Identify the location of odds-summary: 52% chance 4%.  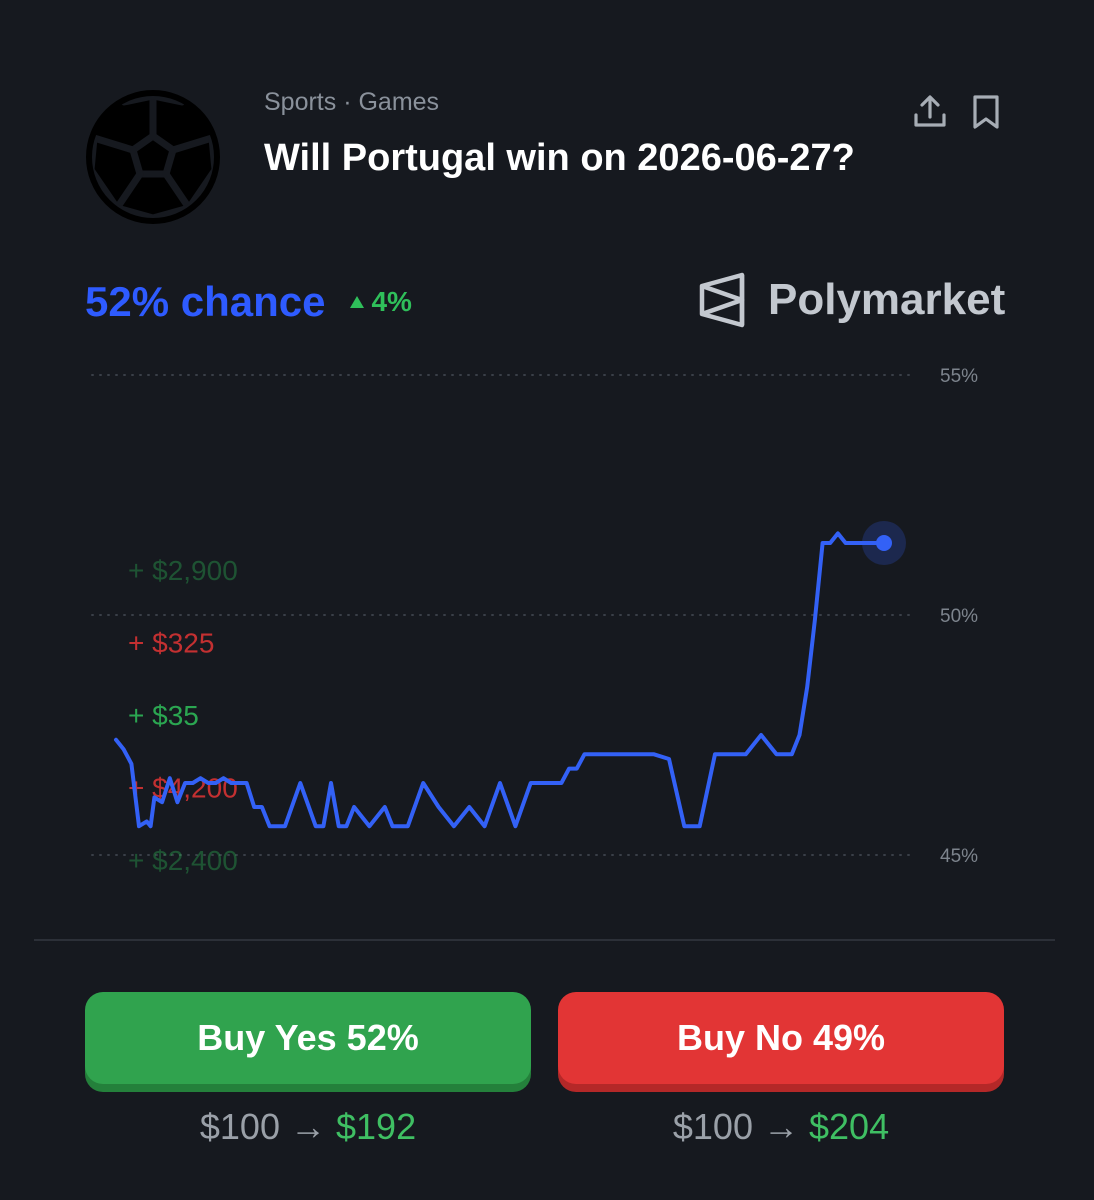
(248, 302).